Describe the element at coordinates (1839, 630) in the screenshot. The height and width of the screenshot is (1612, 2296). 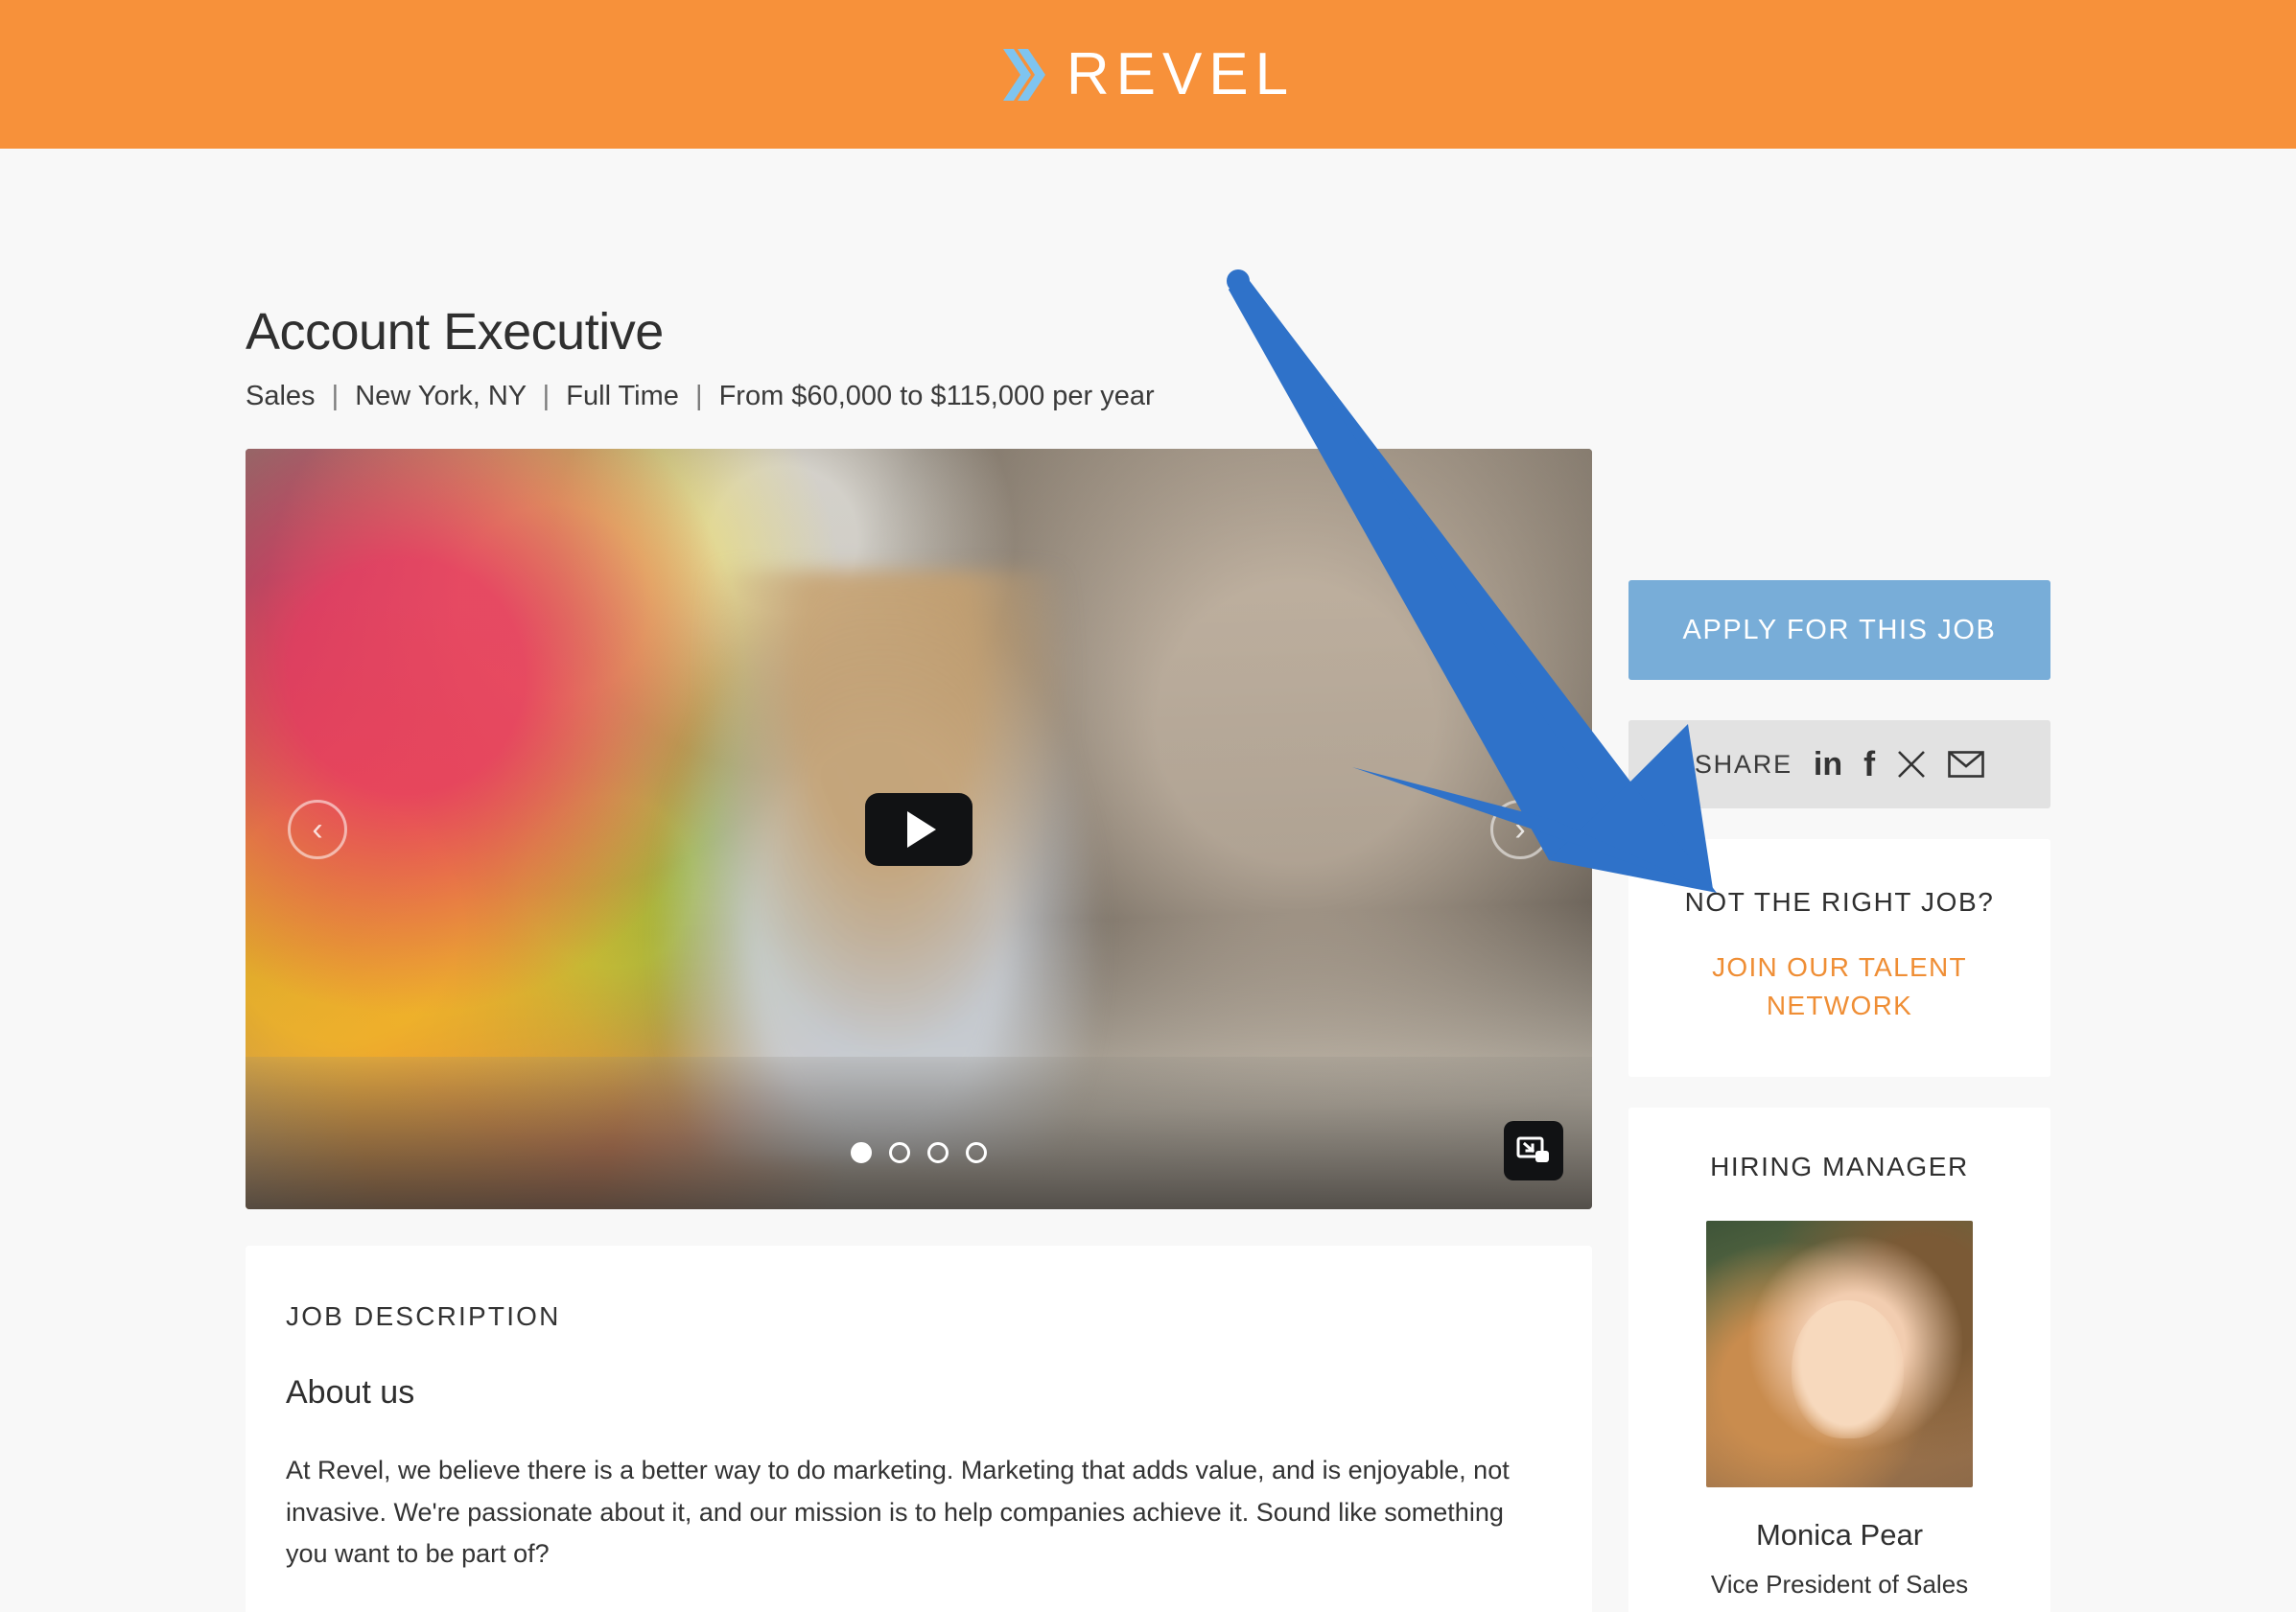
I see `apply-for-this-job-button: APPLY FOR THIS JOB` at that location.